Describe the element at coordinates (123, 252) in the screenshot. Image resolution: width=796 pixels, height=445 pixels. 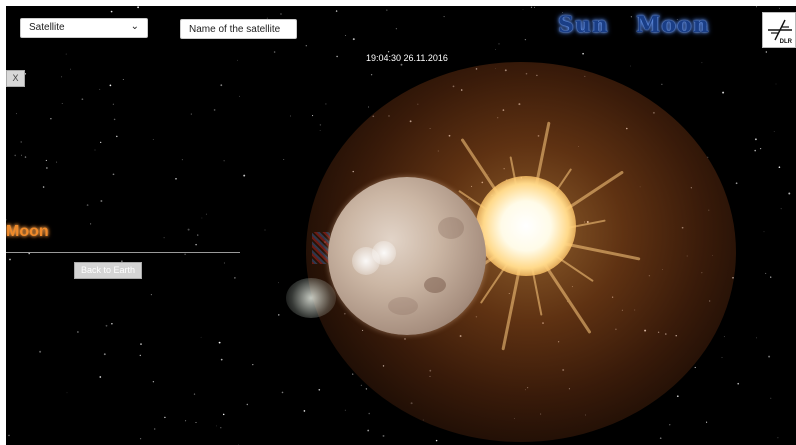
I see `panel-divider` at that location.